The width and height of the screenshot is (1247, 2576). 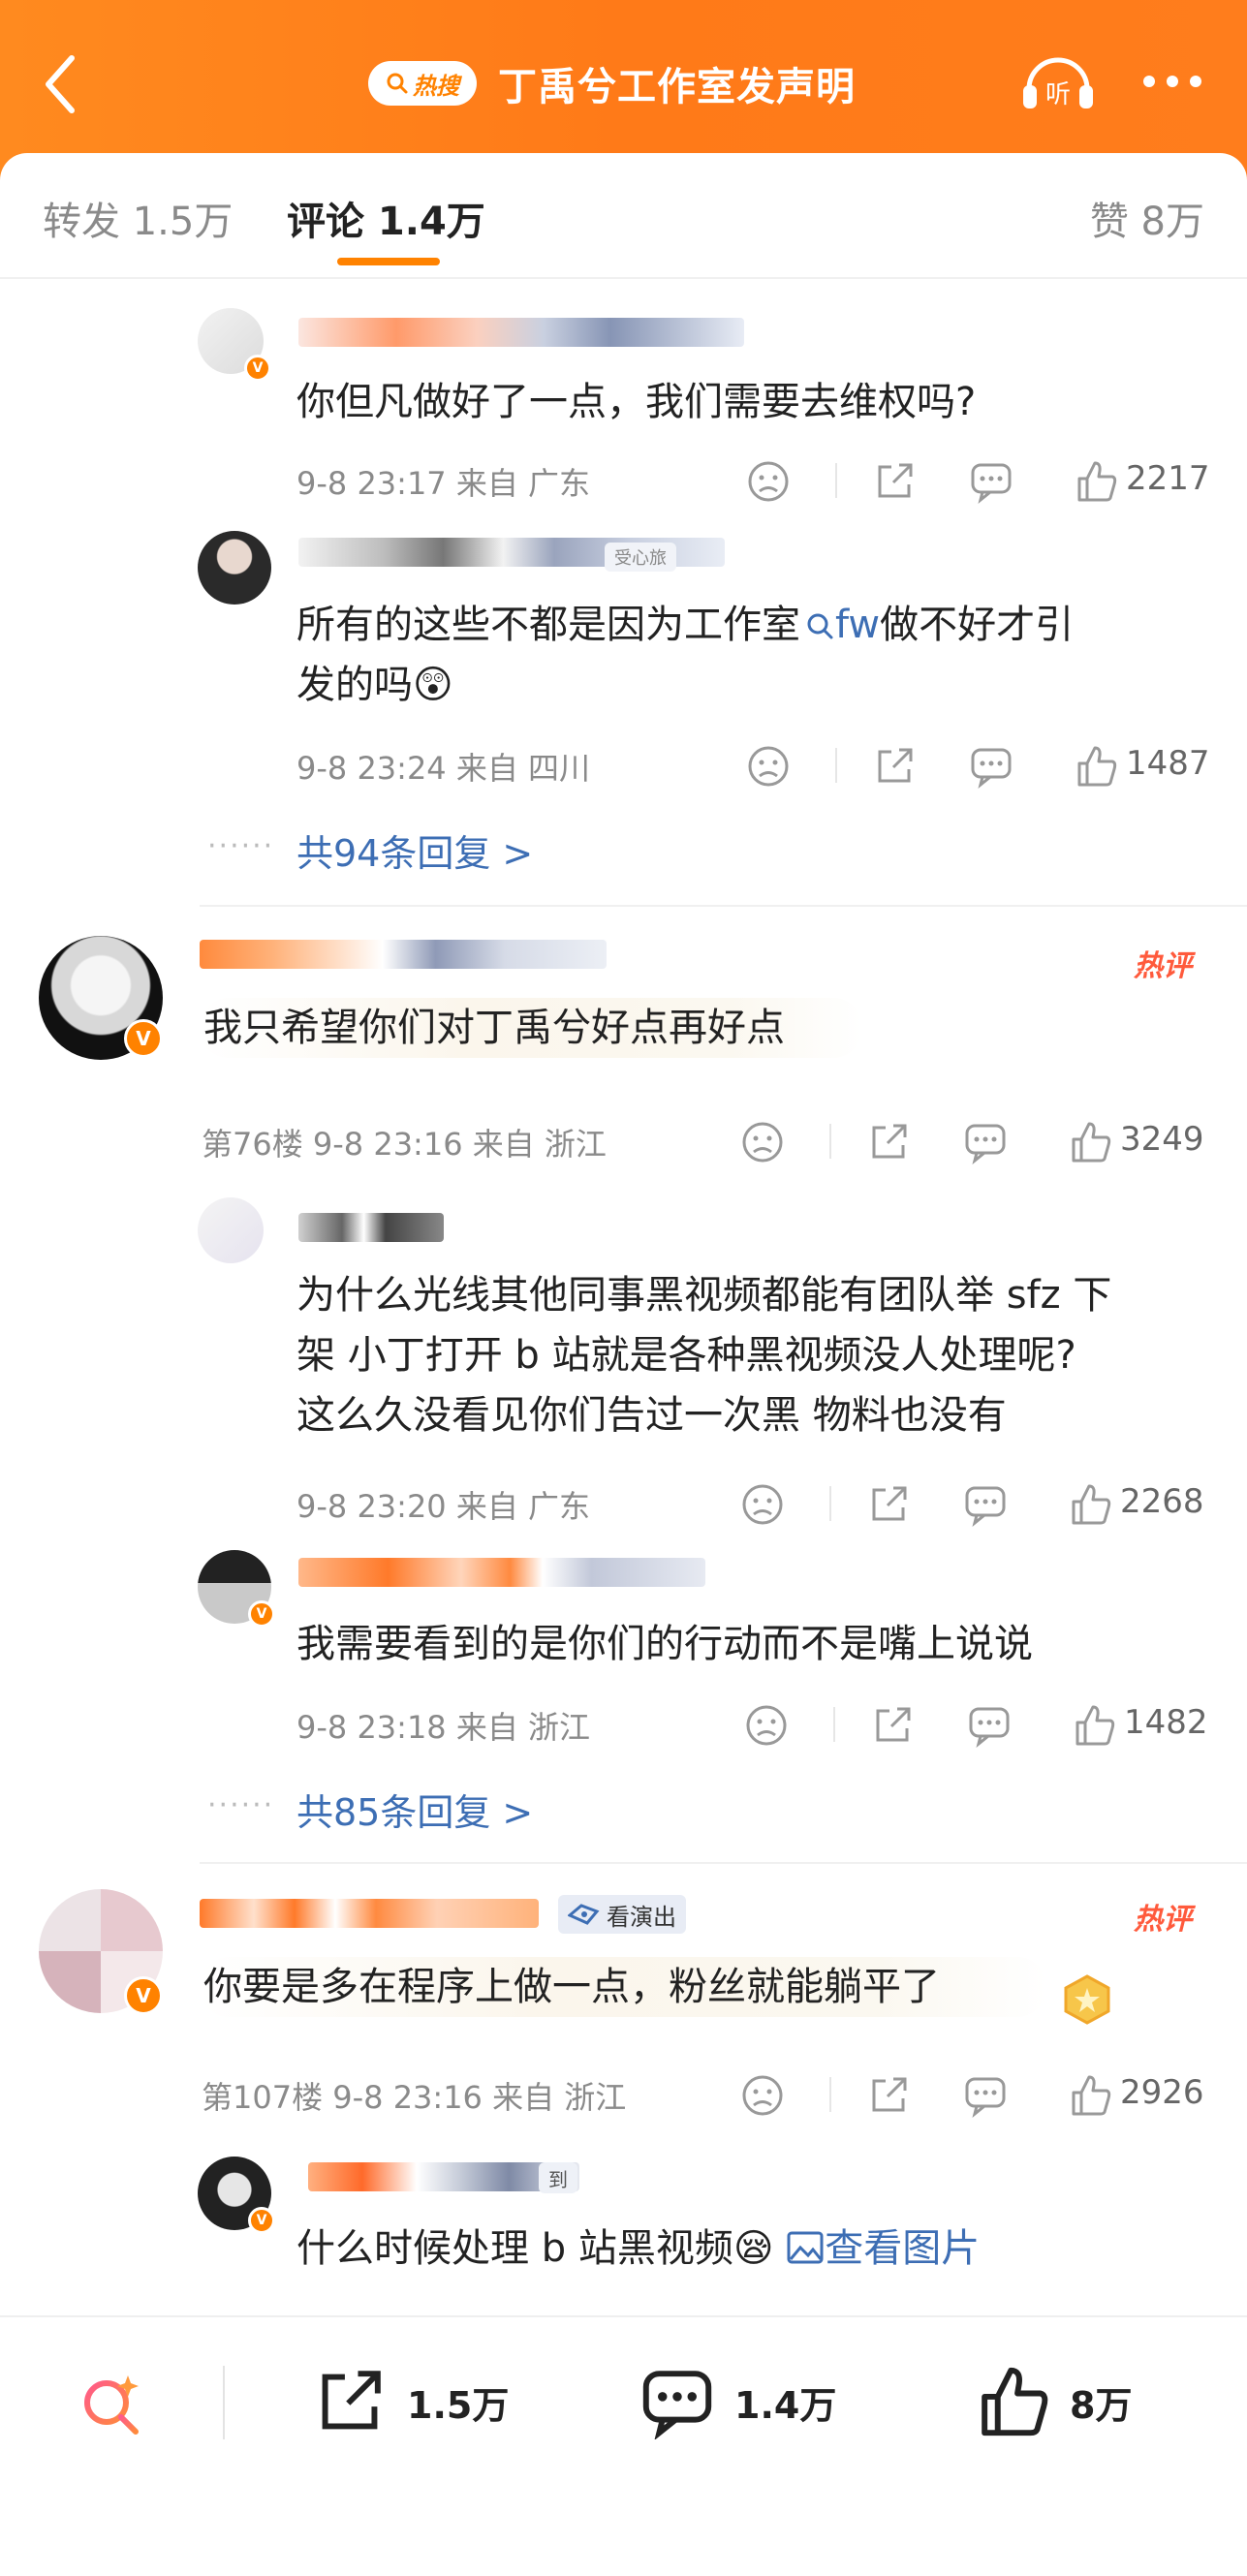 I want to click on comment-icon, so click(x=677, y=2405).